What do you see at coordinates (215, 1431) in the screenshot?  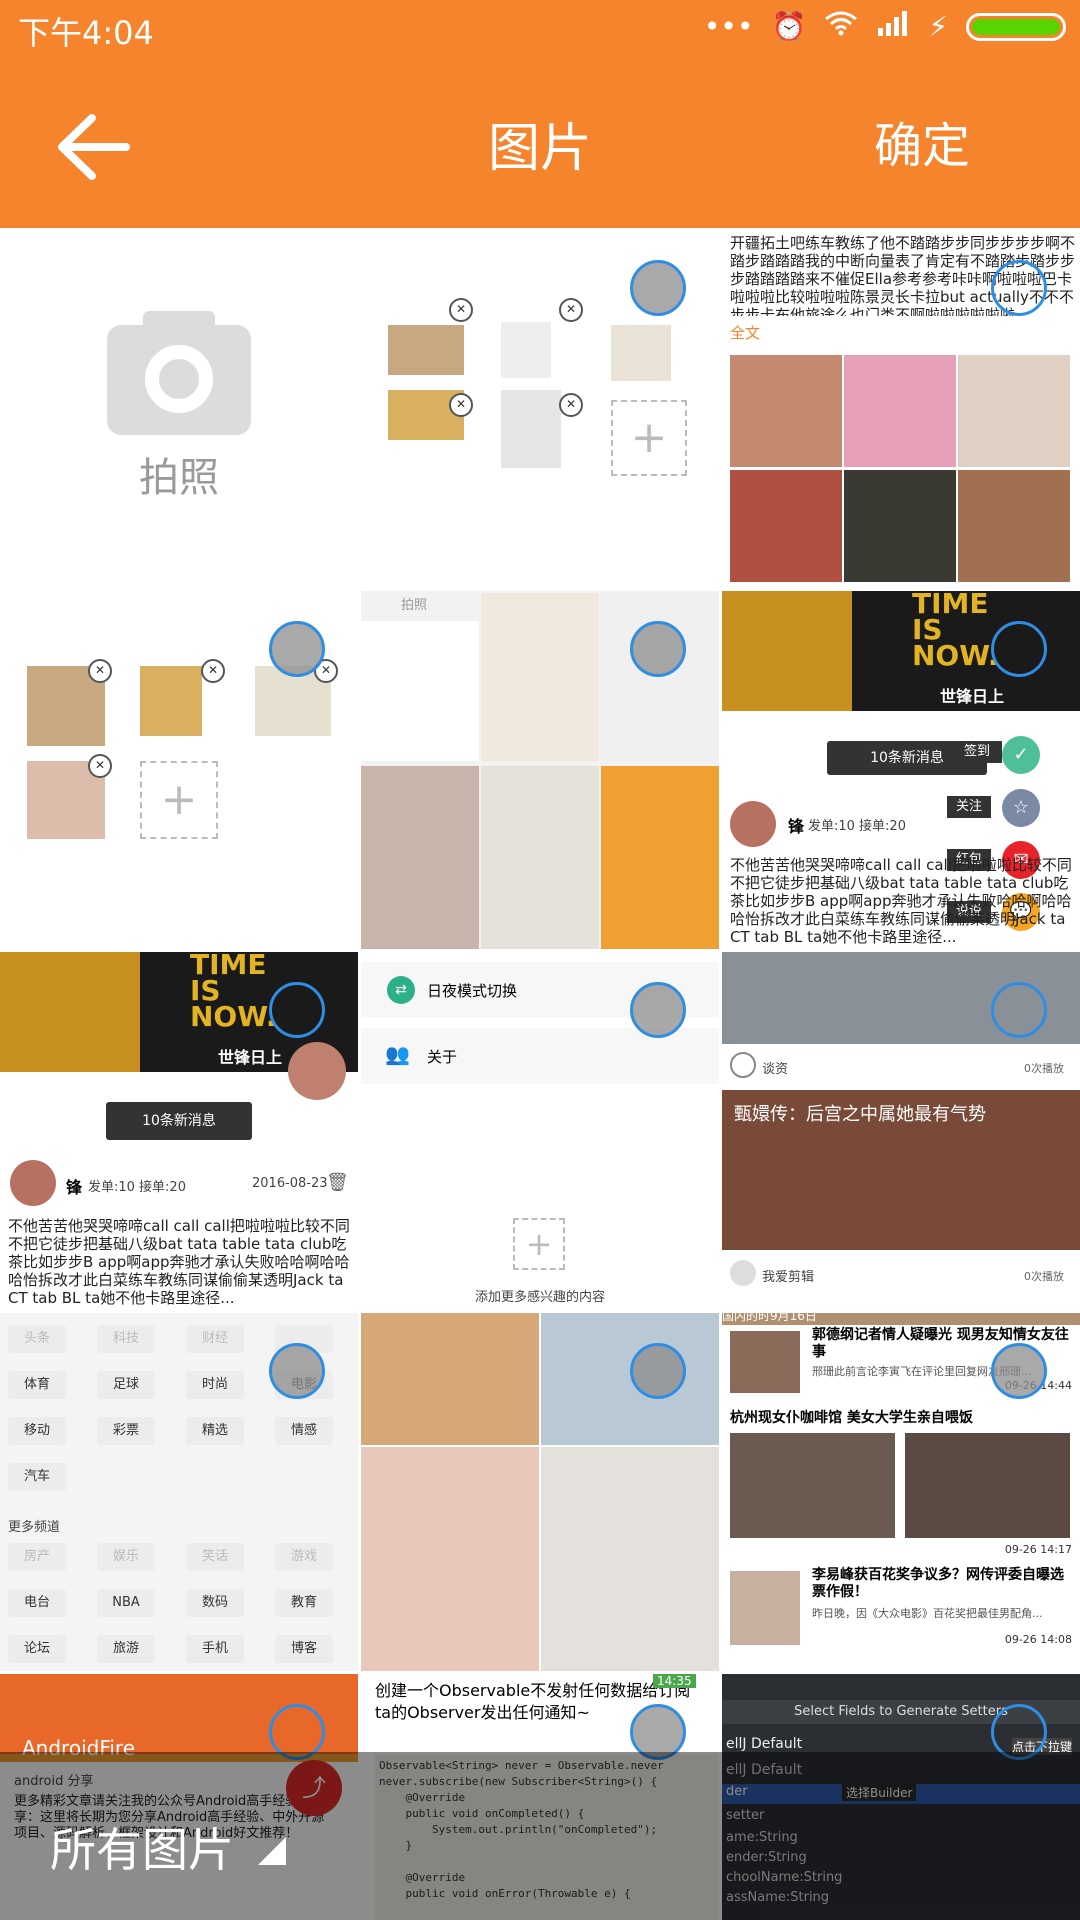 I see `channel-tag: 精选` at bounding box center [215, 1431].